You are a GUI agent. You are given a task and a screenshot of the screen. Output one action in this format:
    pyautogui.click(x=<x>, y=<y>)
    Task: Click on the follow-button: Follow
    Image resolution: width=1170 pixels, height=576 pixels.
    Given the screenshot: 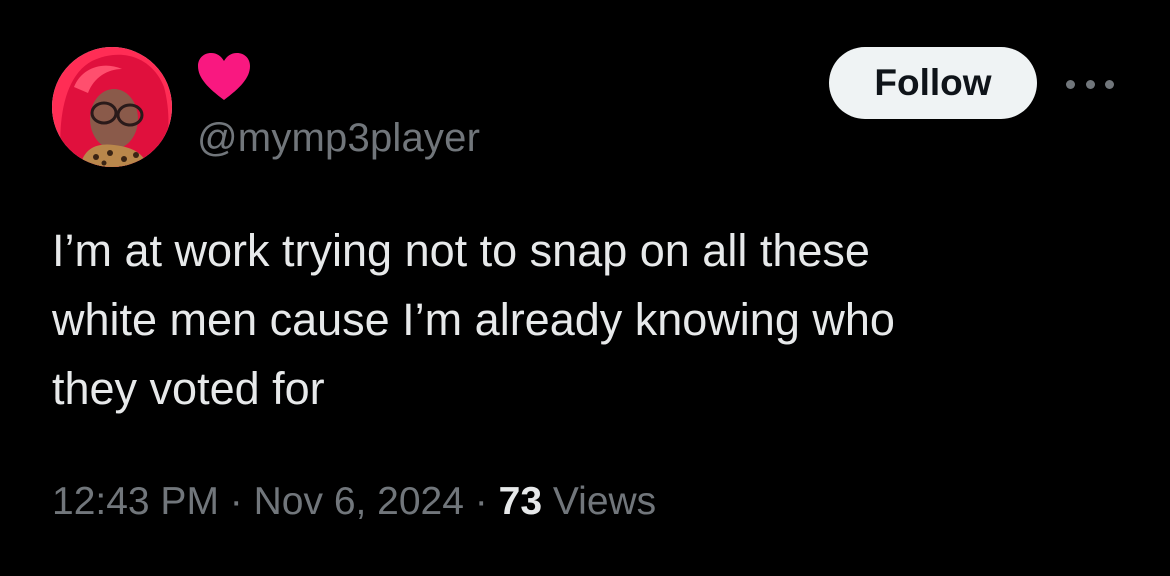 What is the action you would take?
    pyautogui.click(x=933, y=83)
    